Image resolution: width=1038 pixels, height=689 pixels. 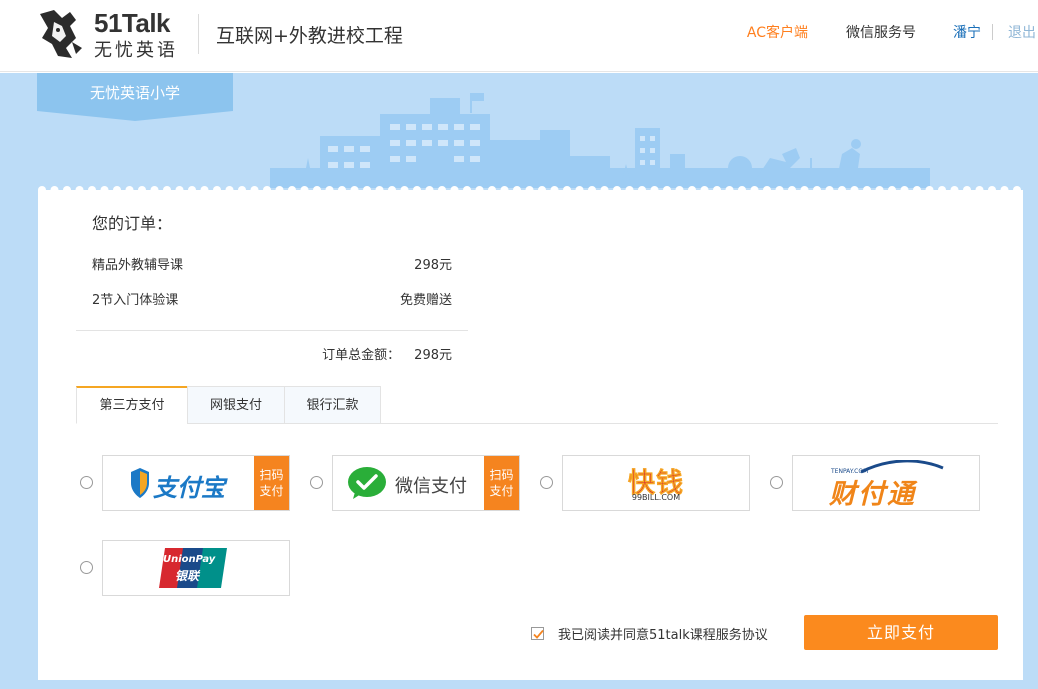 What do you see at coordinates (431, 486) in the screenshot?
I see `wechat-pay-logo-text: 微信支付` at bounding box center [431, 486].